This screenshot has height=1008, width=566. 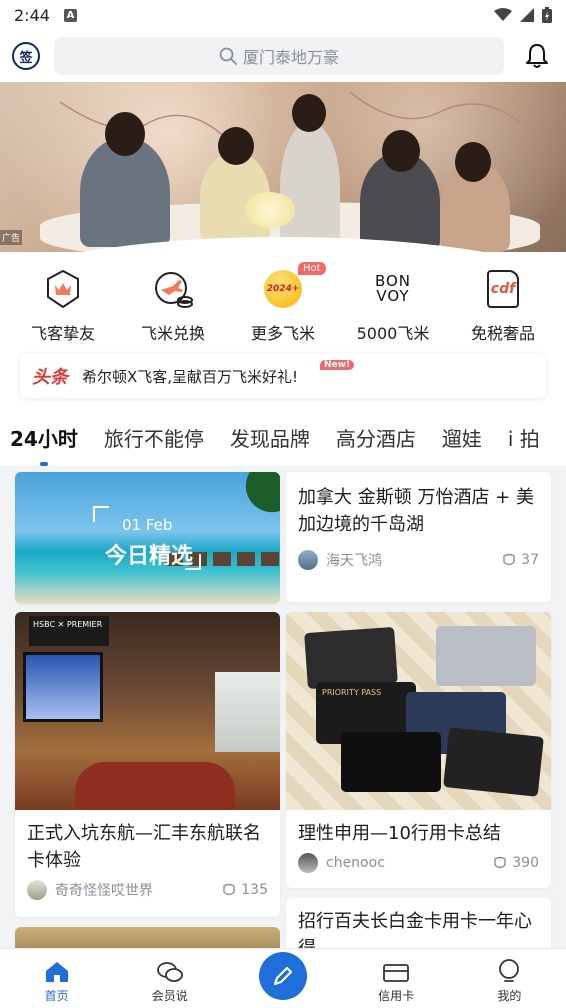 What do you see at coordinates (418, 560) in the screenshot?
I see `card-meta: 海天飞鸿 37` at bounding box center [418, 560].